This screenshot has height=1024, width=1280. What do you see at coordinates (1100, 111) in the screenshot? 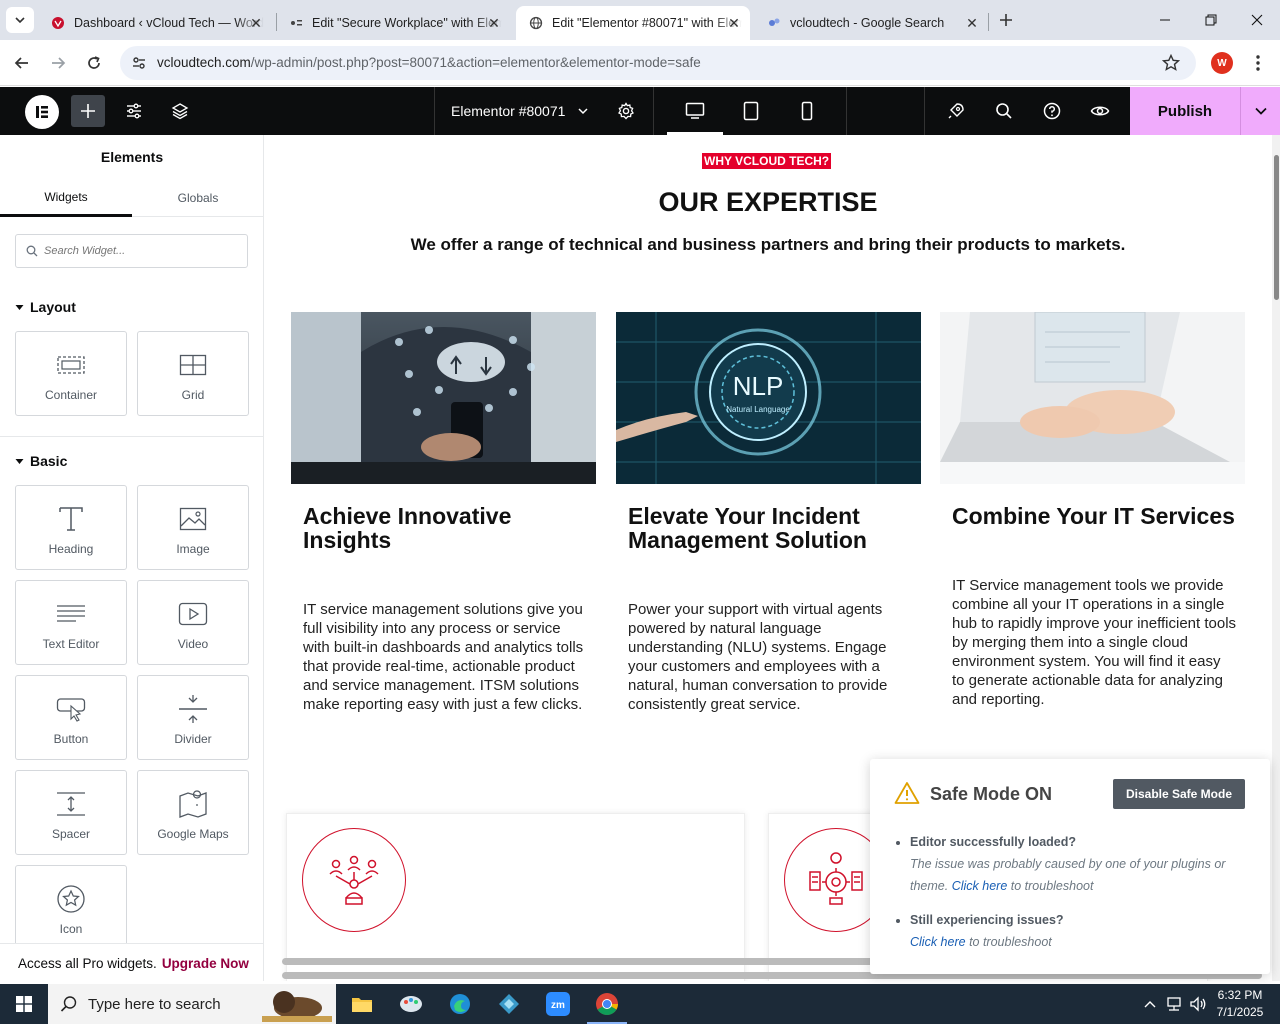
I see `preview-button` at bounding box center [1100, 111].